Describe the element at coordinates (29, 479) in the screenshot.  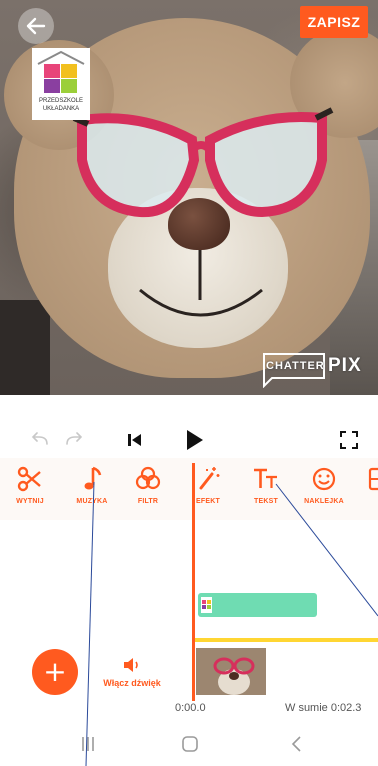
I see `scissors-icon` at that location.